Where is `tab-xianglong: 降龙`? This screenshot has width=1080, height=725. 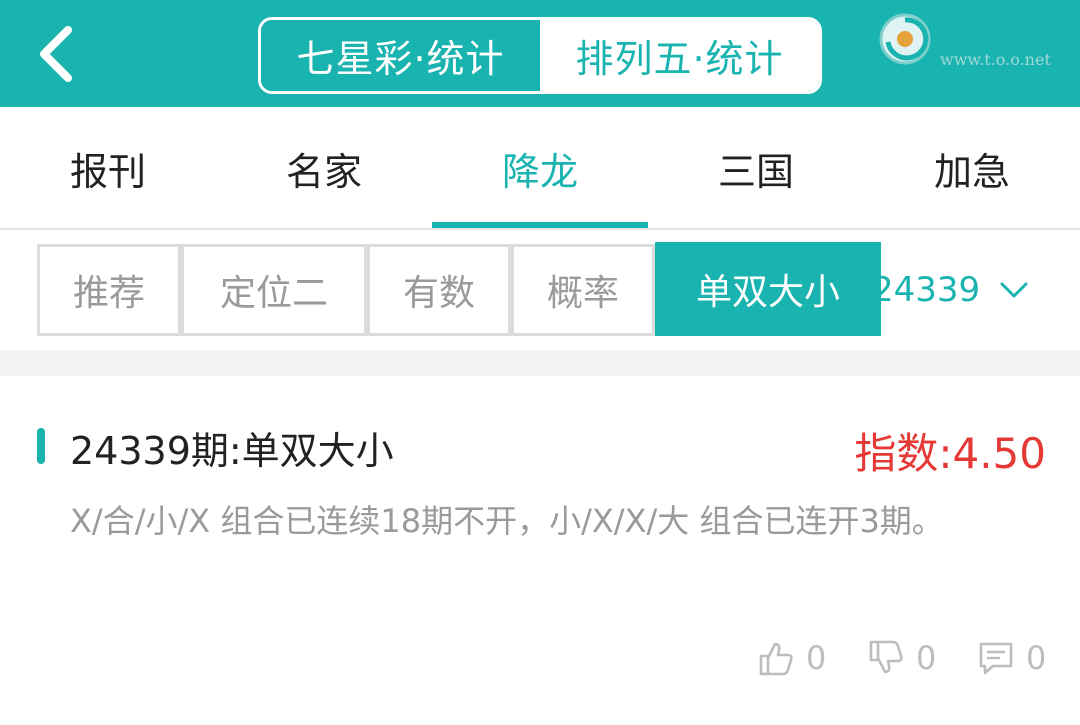
tab-xianglong: 降龙 is located at coordinates (540, 168).